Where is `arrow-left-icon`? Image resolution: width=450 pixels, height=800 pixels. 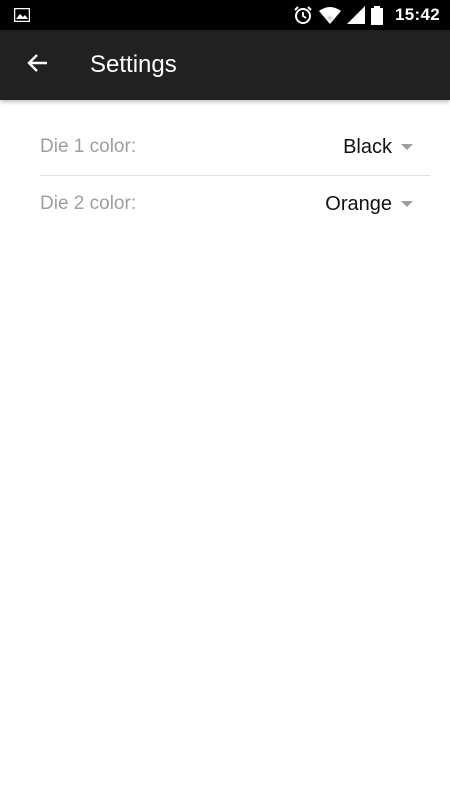
arrow-left-icon is located at coordinates (38, 65).